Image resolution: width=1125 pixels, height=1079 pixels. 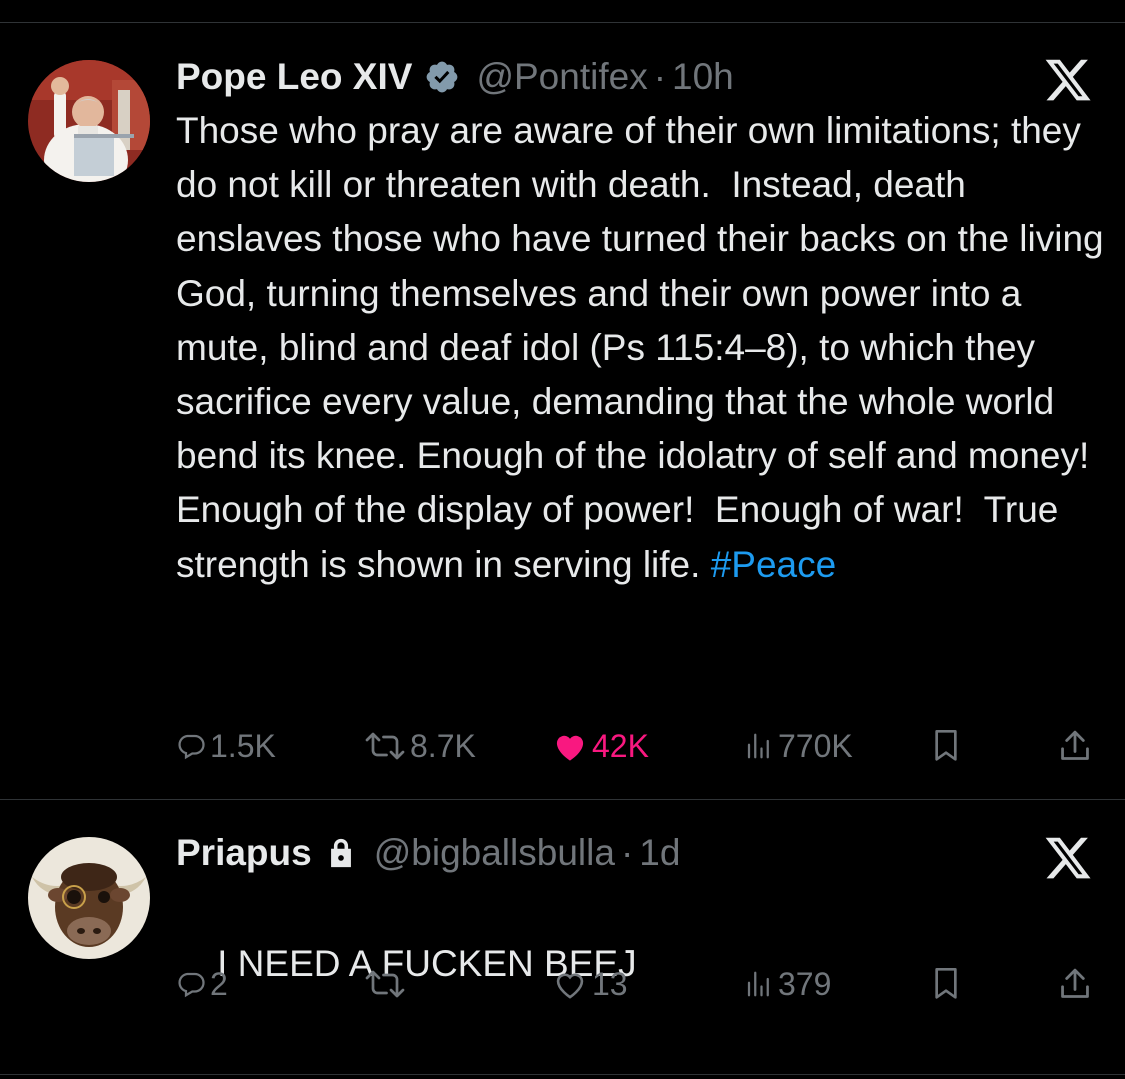 I want to click on like-count: 42K, so click(x=620, y=745).